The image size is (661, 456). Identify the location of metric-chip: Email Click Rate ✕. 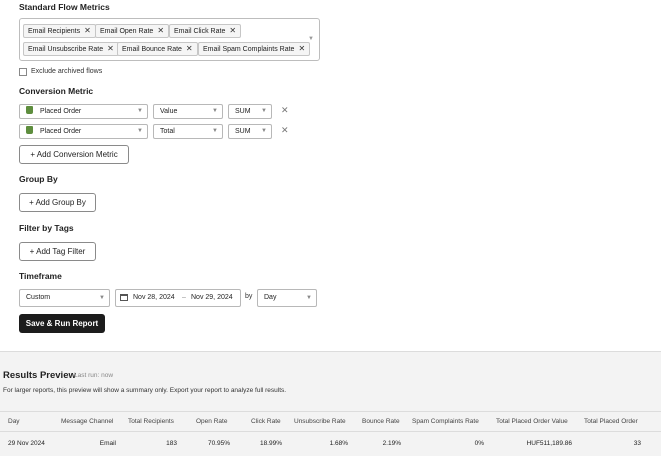
(205, 31).